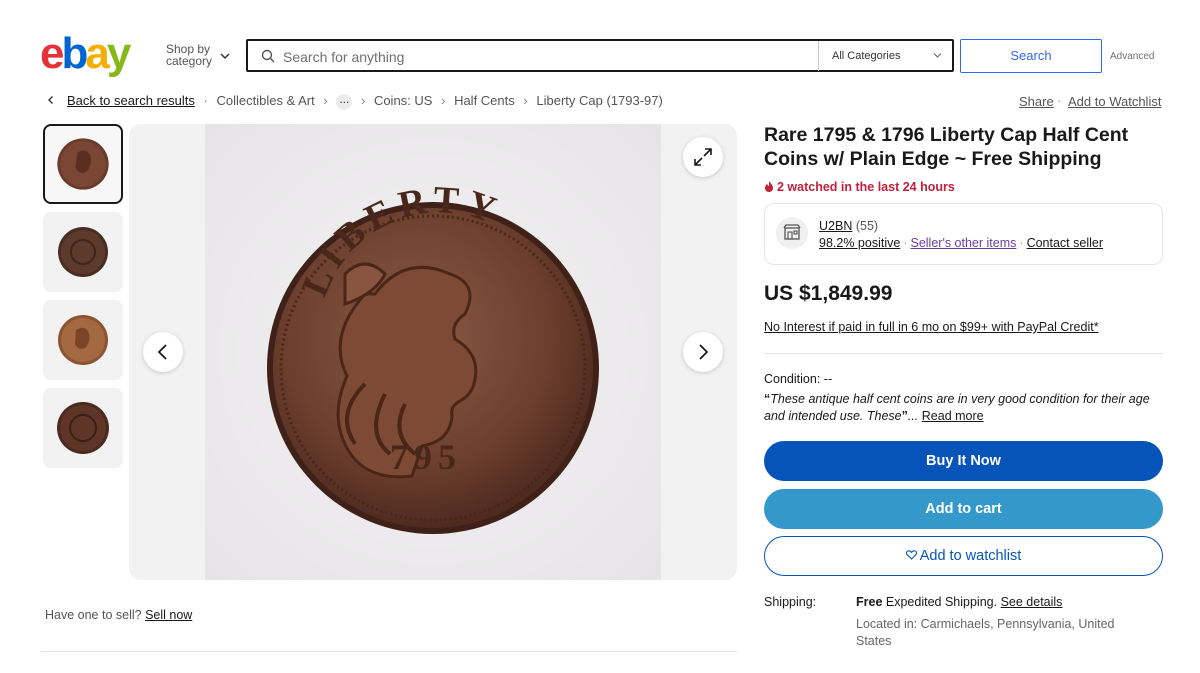 The image size is (1200, 673). What do you see at coordinates (953, 416) in the screenshot?
I see `read-more-link: Read more` at bounding box center [953, 416].